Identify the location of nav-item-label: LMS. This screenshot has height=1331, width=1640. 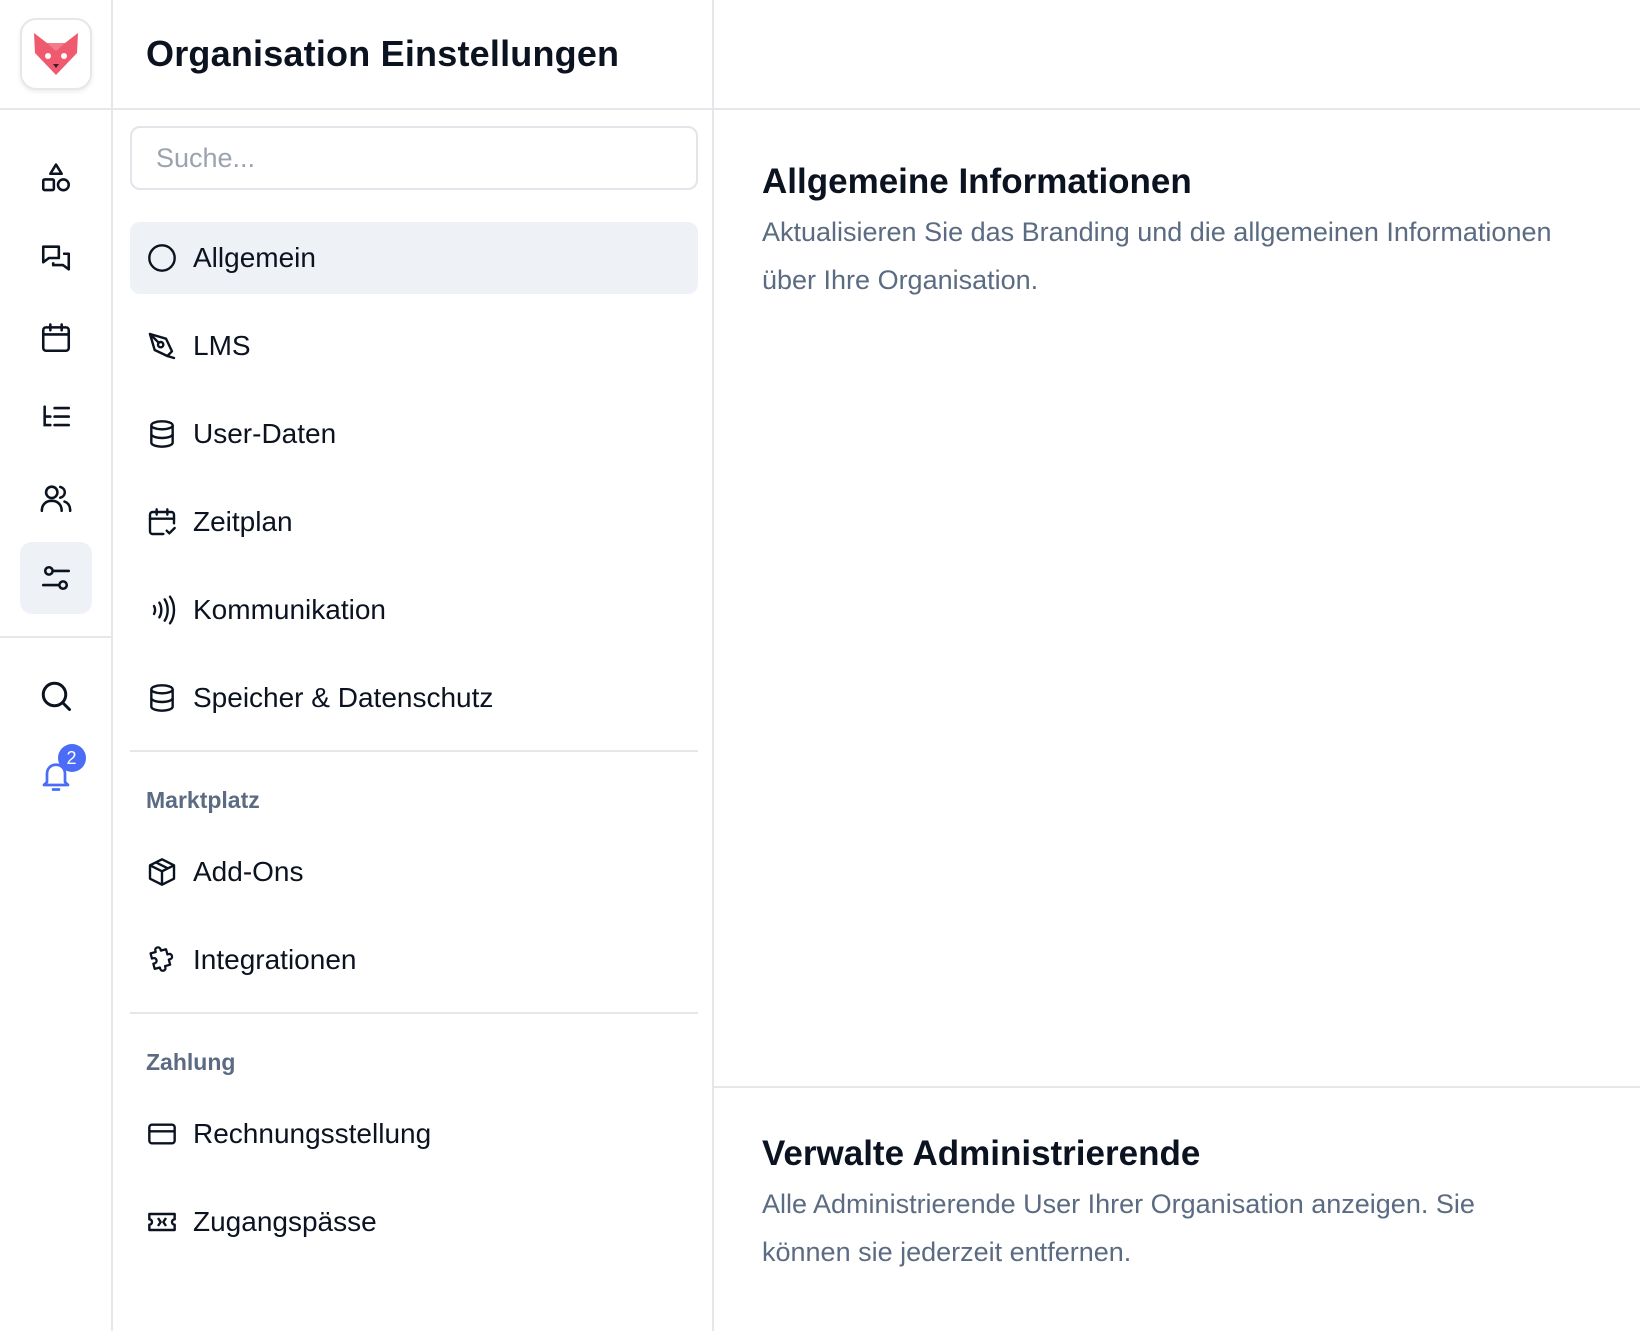
(222, 345).